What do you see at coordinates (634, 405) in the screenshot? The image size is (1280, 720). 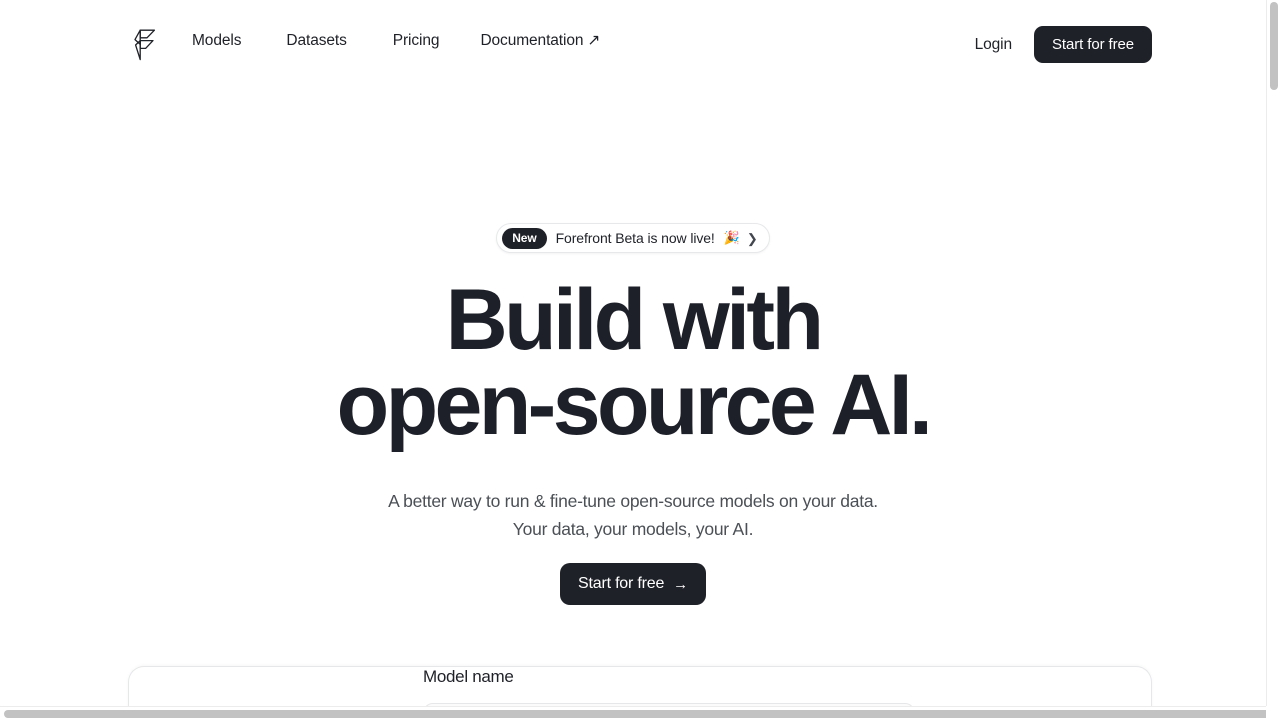 I see `headline-line-2: open-source AI.` at bounding box center [634, 405].